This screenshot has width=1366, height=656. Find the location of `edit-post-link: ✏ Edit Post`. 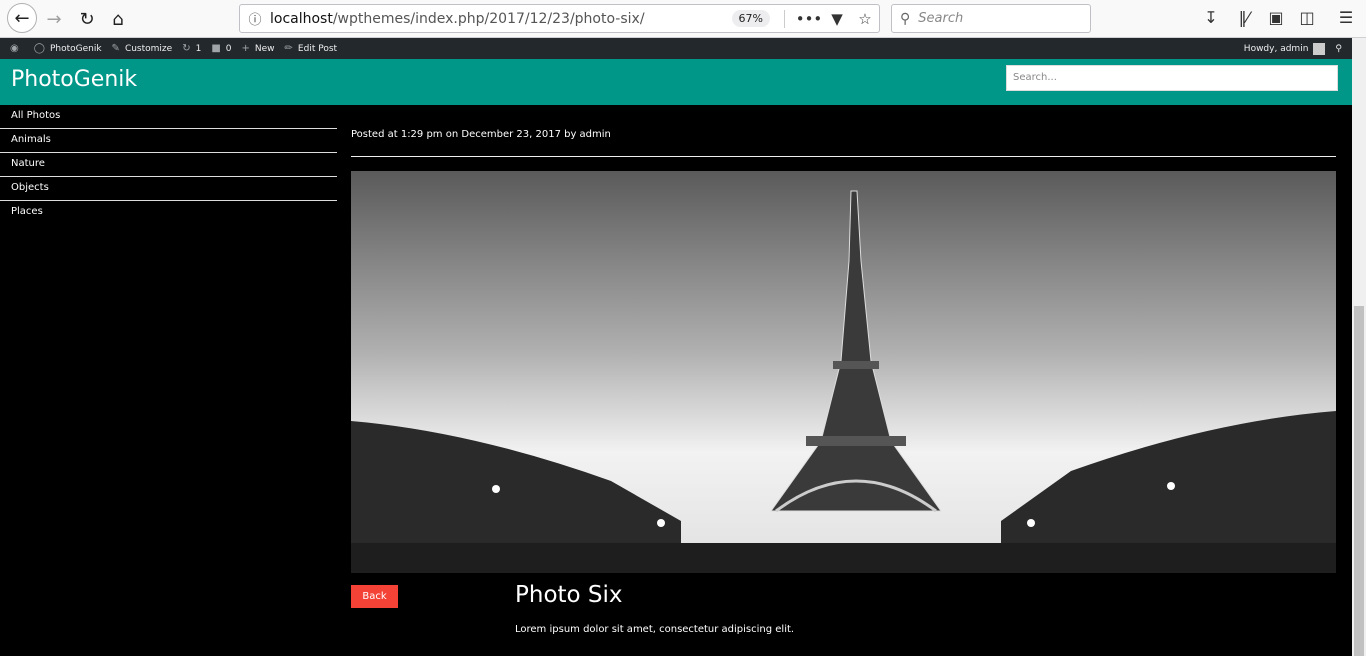

edit-post-link: ✏ Edit Post is located at coordinates (311, 48).